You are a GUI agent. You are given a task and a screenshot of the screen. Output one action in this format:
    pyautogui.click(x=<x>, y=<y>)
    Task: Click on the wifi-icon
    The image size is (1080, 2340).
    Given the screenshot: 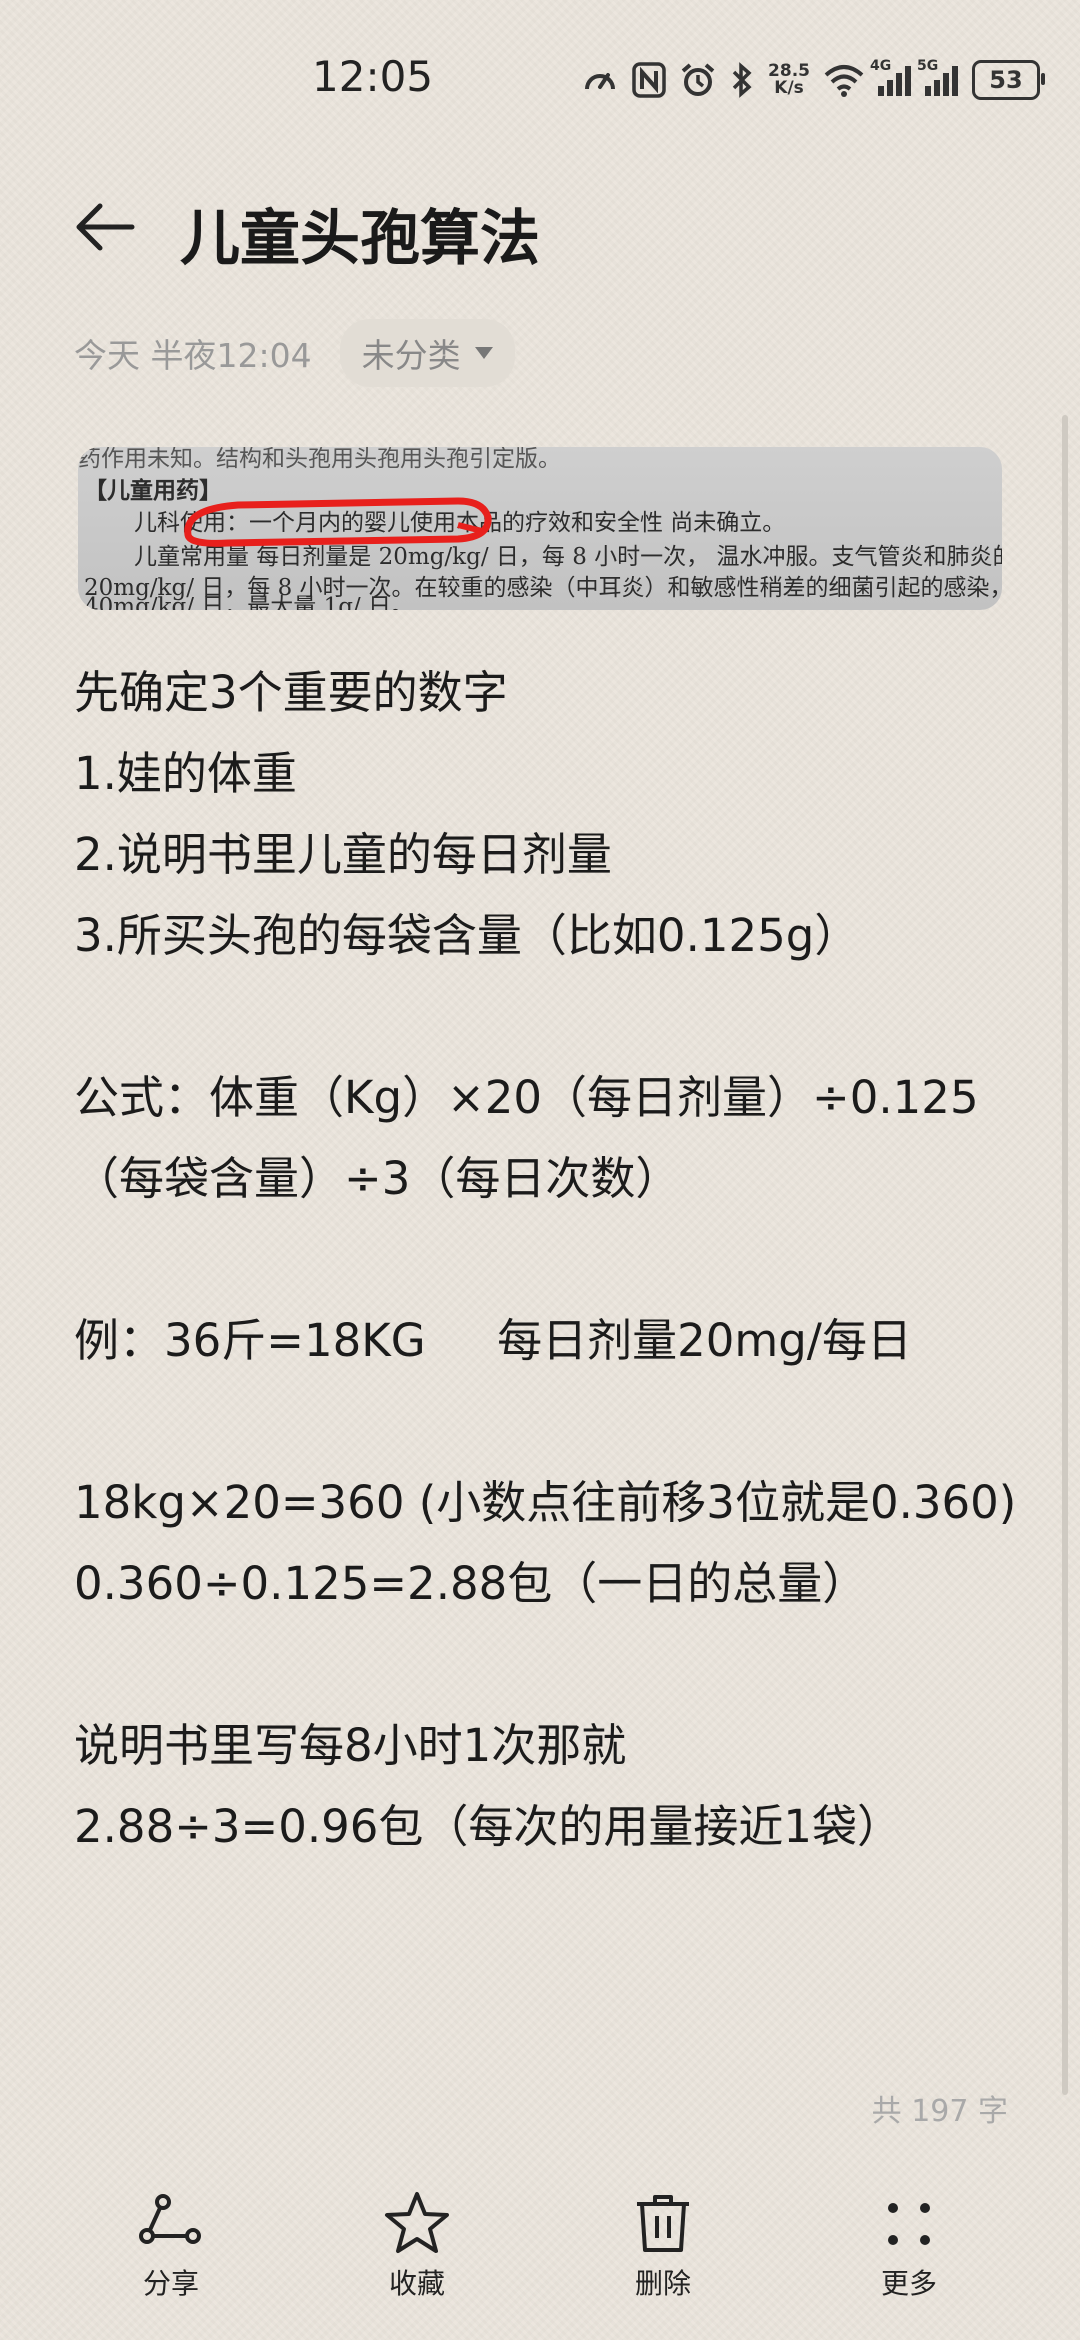 What is the action you would take?
    pyautogui.click(x=844, y=81)
    